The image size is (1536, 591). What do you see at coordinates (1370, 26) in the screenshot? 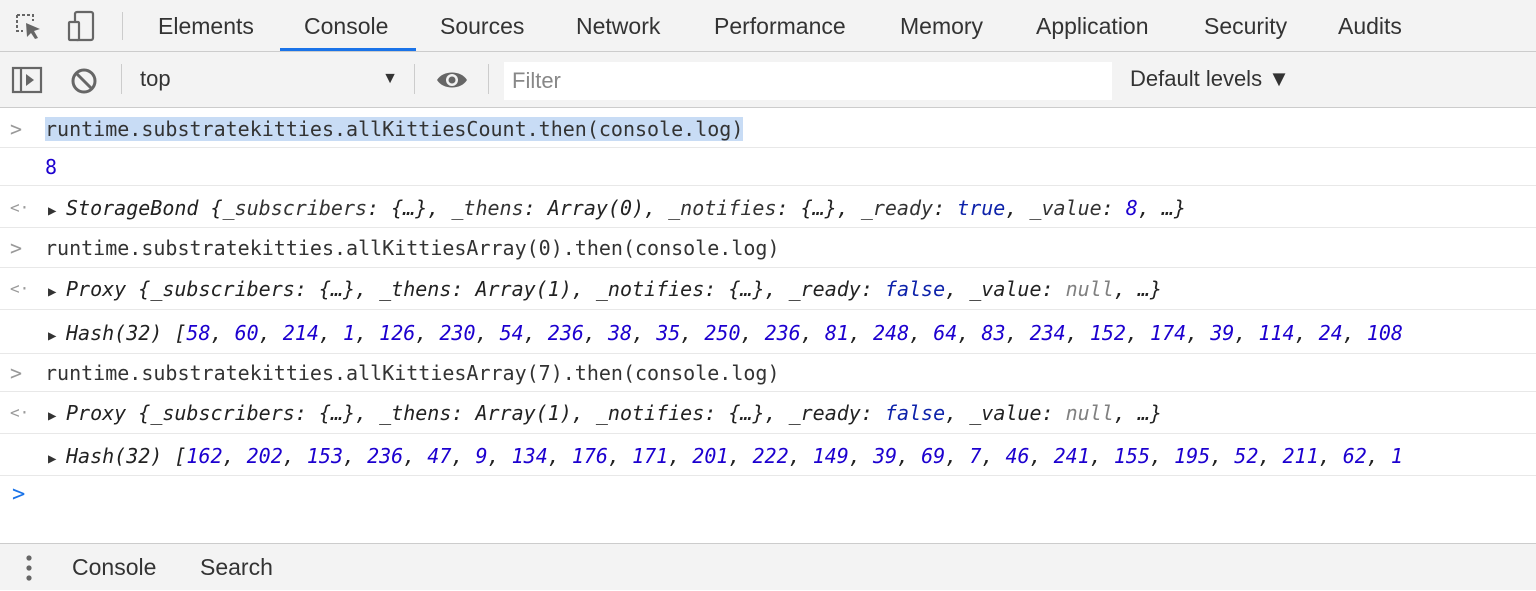
I see `tab-audits: Audits` at bounding box center [1370, 26].